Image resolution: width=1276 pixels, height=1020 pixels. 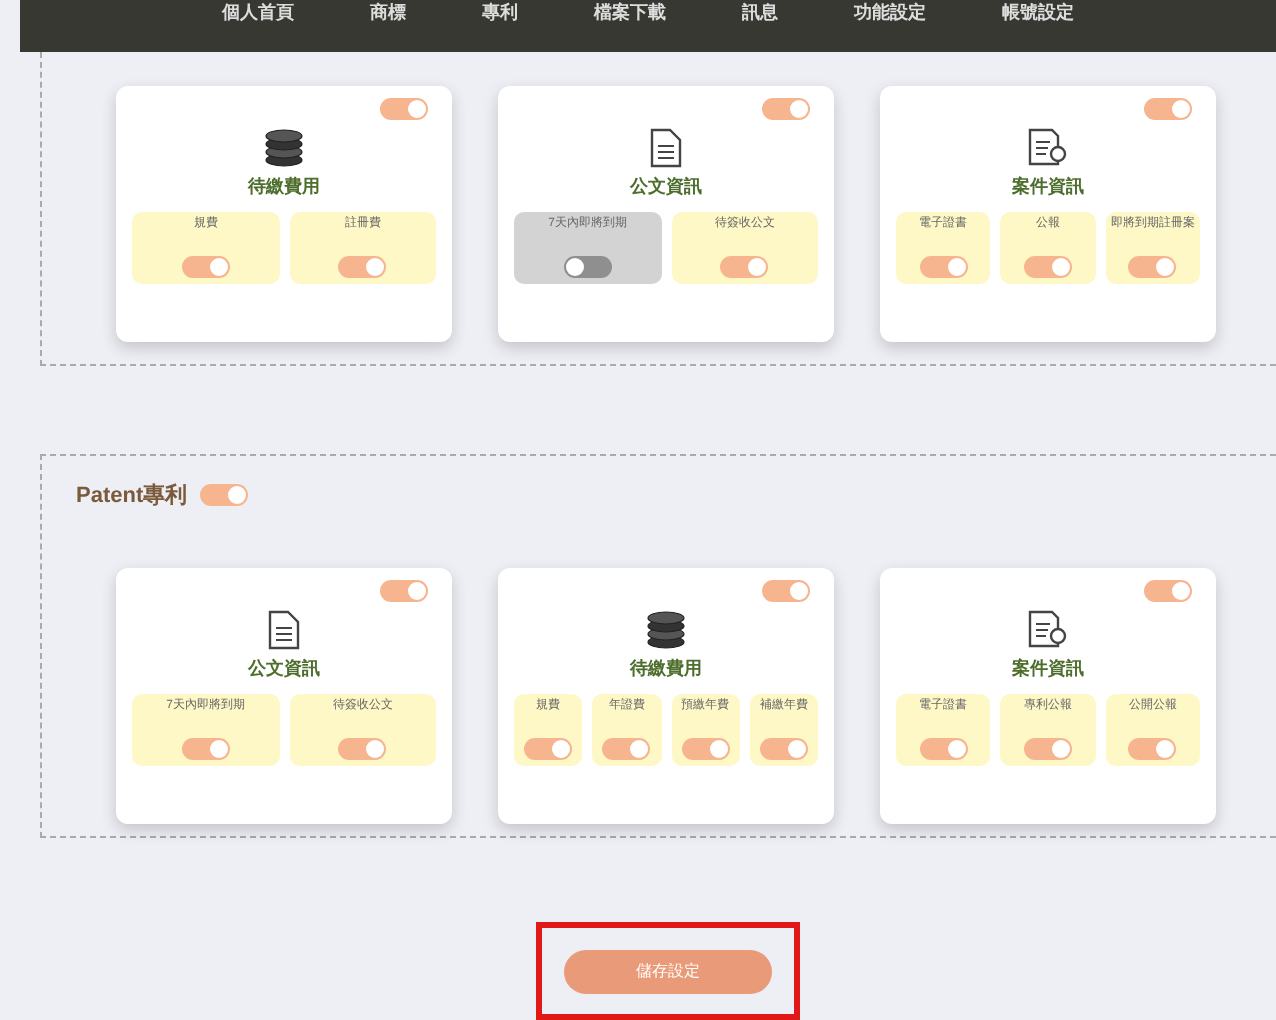 I want to click on nav-link: 個人首頁, so click(x=258, y=12).